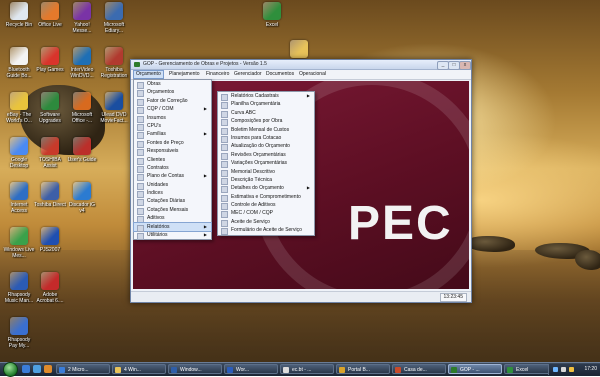  Describe the element at coordinates (184, 74) in the screenshot. I see `menu-planejamento: Planejamento` at that location.